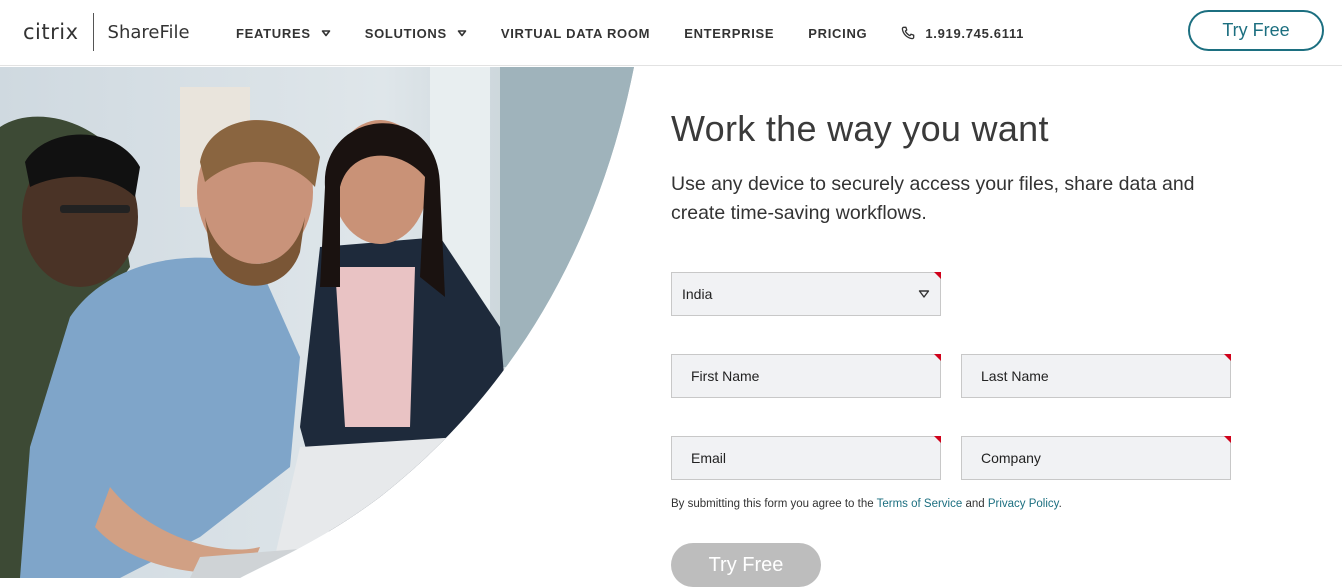 The height and width of the screenshot is (587, 1342). What do you see at coordinates (806, 376) in the screenshot?
I see `first-name-field: First Name` at bounding box center [806, 376].